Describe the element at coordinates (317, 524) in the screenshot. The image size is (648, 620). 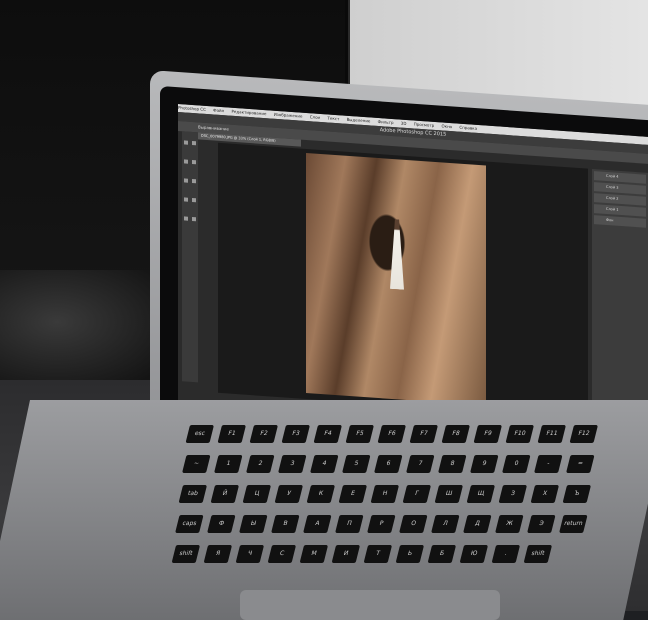
I see `keyboard-key: А` at that location.